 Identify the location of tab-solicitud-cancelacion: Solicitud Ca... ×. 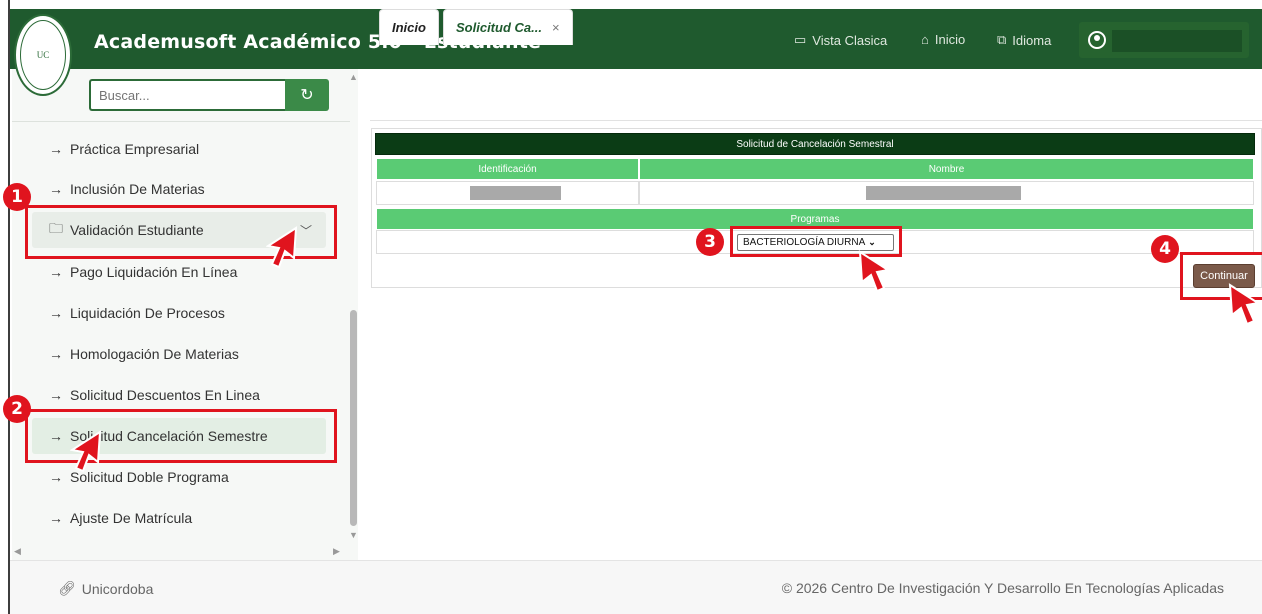
(508, 27).